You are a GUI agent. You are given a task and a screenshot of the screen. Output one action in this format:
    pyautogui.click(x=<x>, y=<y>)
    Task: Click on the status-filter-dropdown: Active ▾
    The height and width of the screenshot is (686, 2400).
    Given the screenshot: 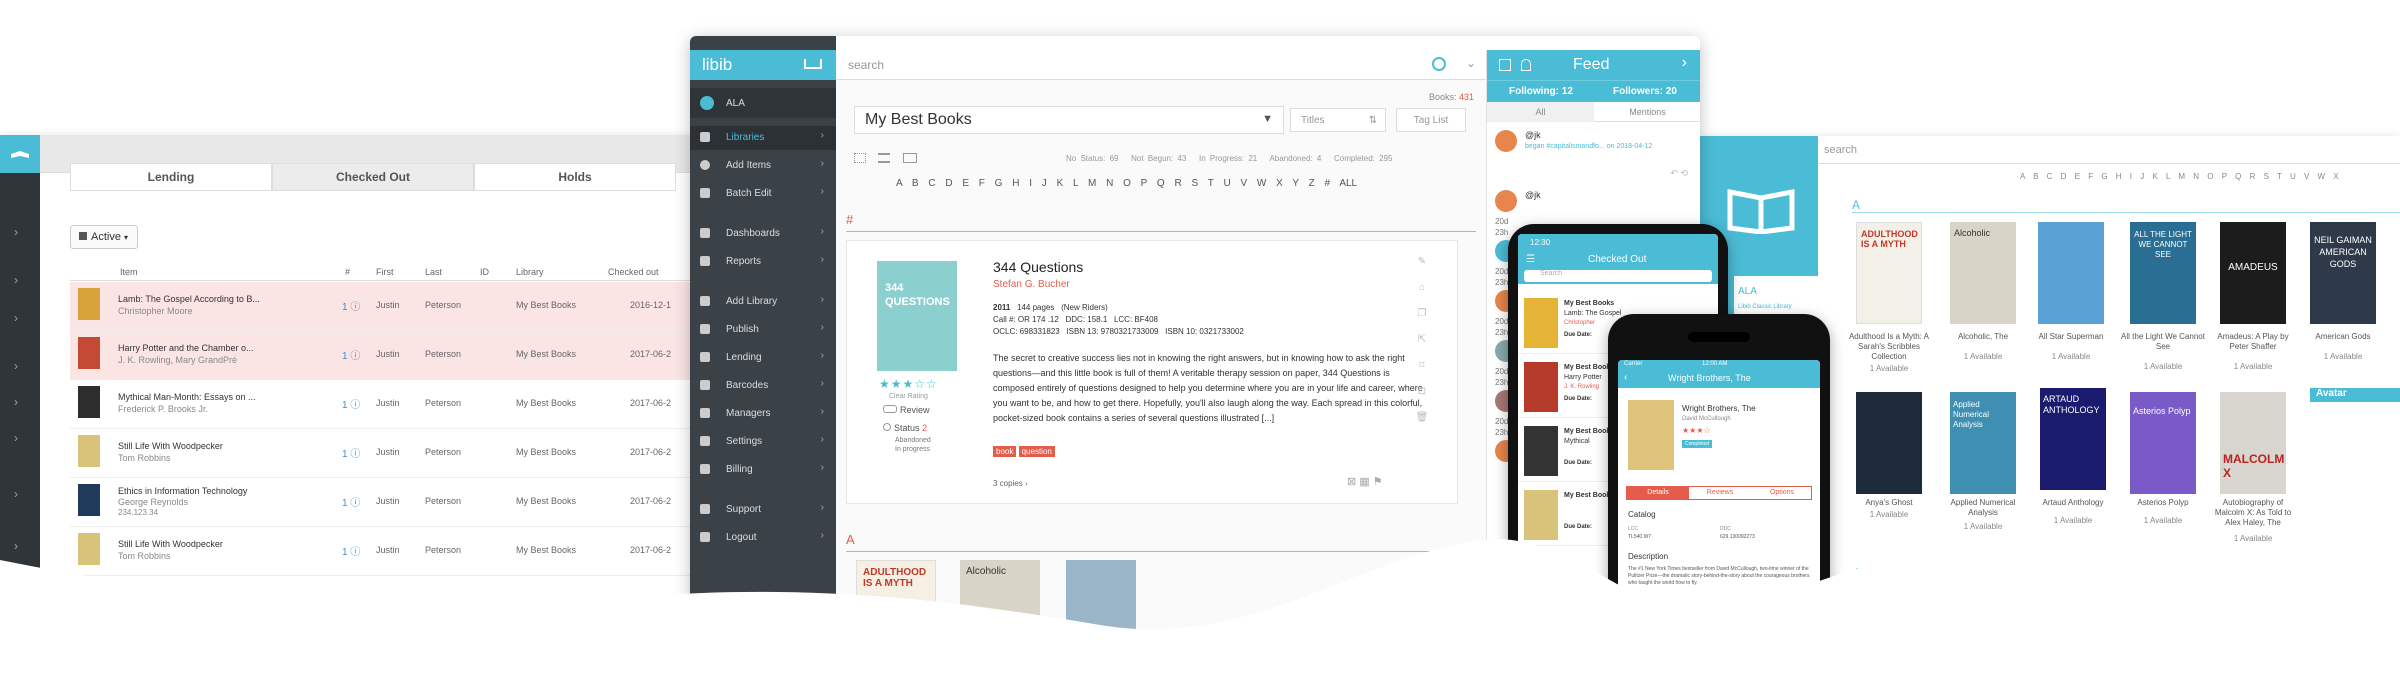 What is the action you would take?
    pyautogui.click(x=104, y=237)
    